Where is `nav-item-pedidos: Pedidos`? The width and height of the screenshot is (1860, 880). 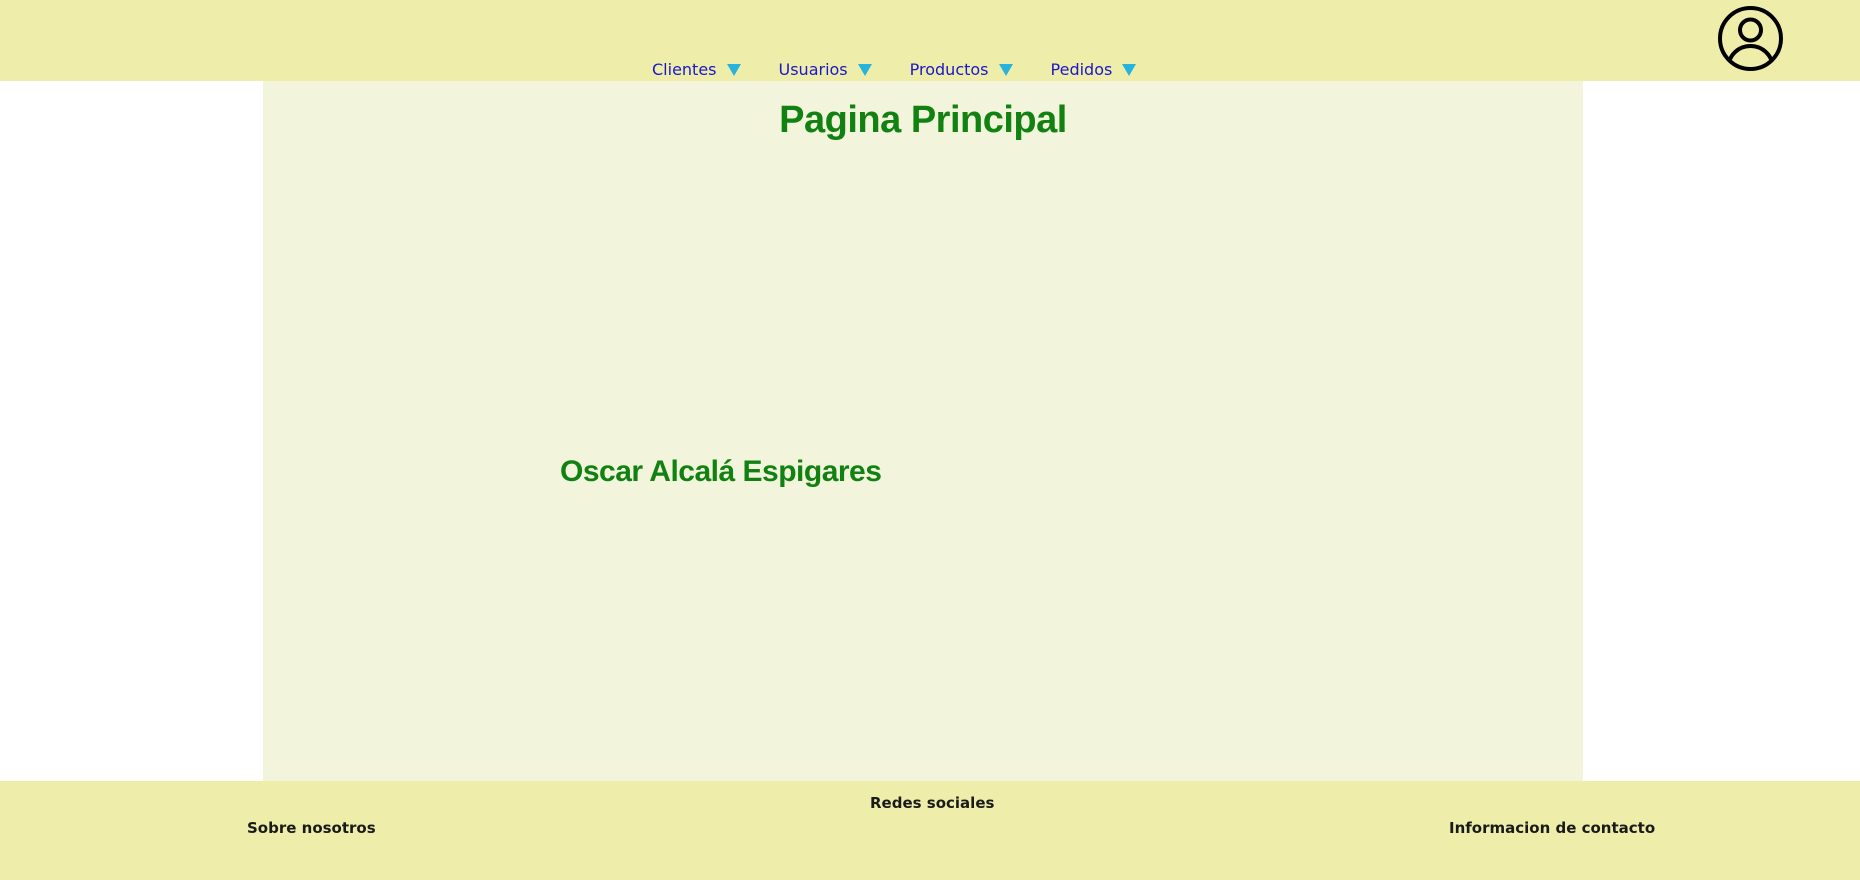 nav-item-pedidos: Pedidos is located at coordinates (1094, 69).